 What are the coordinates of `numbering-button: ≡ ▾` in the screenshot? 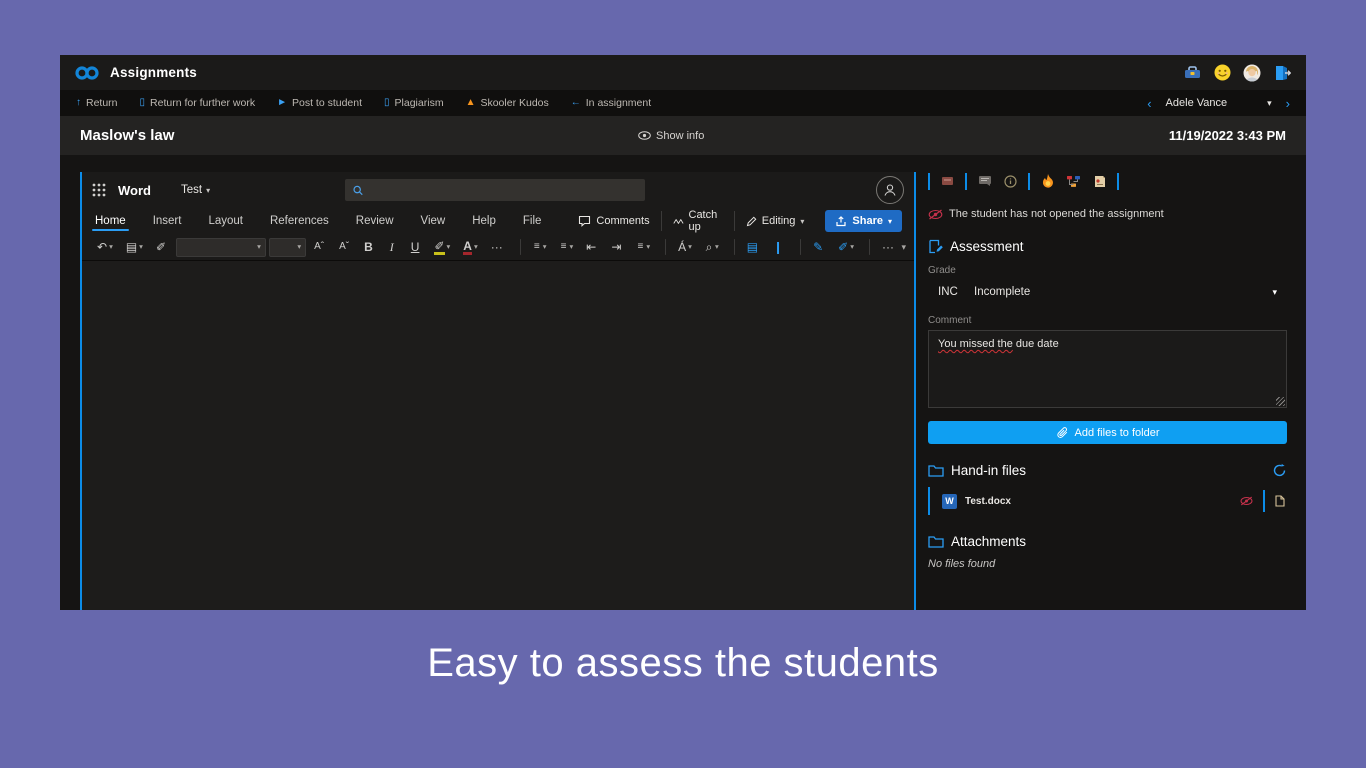 It's located at (567, 247).